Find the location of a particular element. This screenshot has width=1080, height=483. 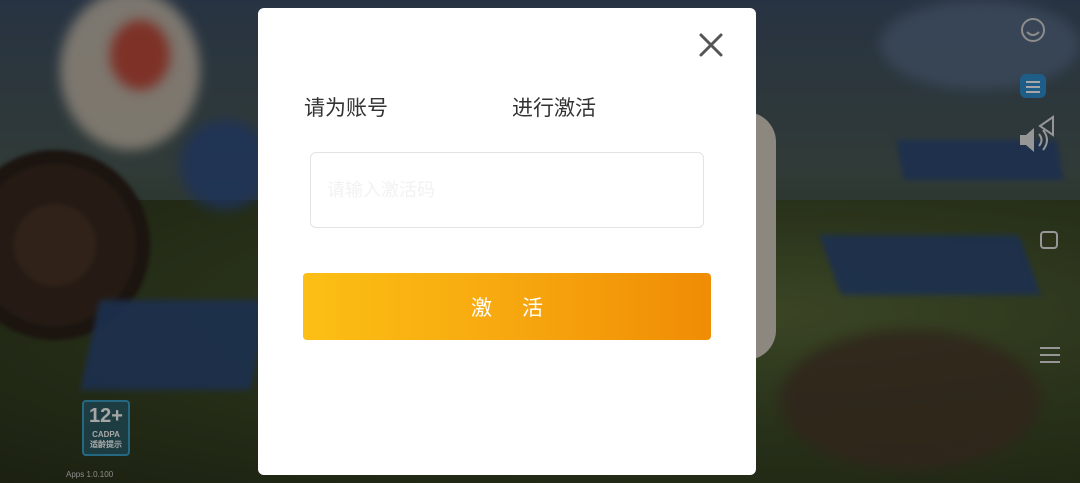

close-icon is located at coordinates (711, 45).